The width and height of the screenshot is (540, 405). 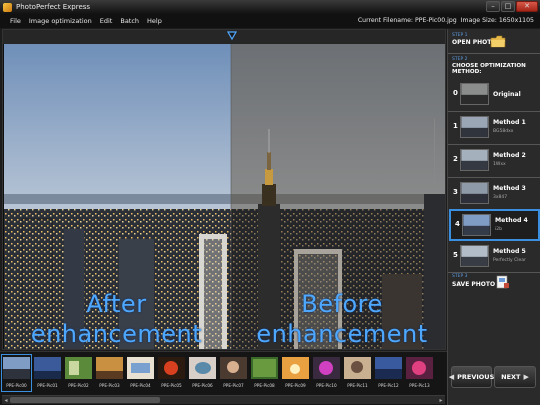 I want to click on method-number: 4, so click(x=457, y=224).